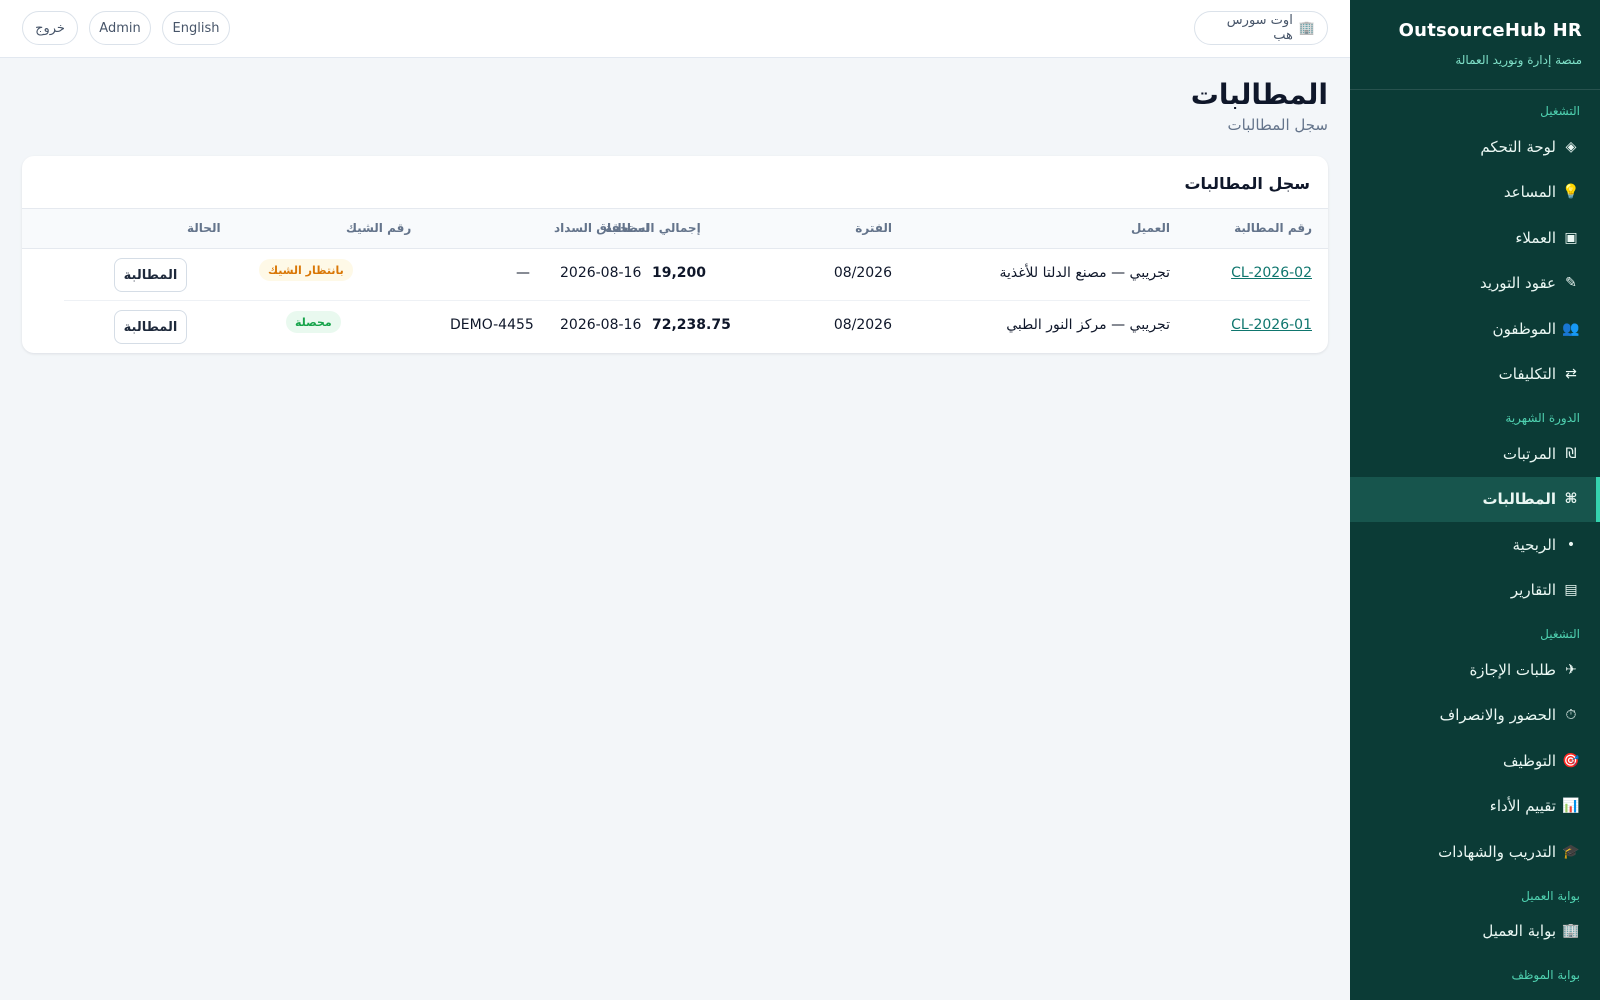 The height and width of the screenshot is (1000, 1600). What do you see at coordinates (1534, 544) in the screenshot?
I see `sidebar-item-label: الربحية` at bounding box center [1534, 544].